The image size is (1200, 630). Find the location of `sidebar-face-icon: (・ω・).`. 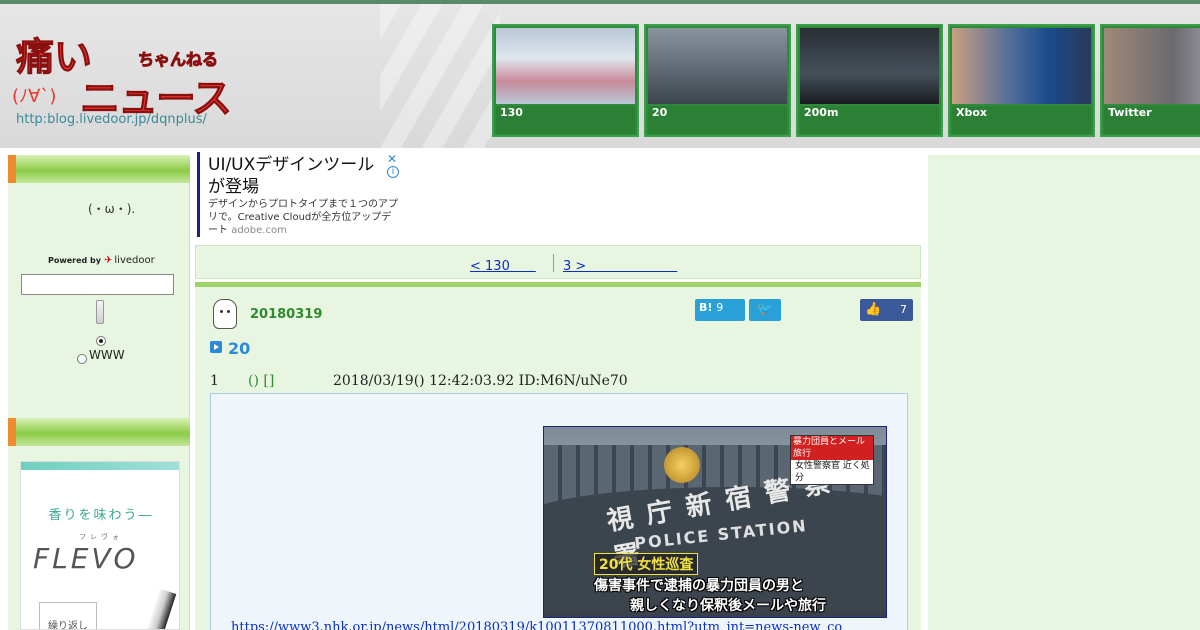

sidebar-face-icon: (・ω・). is located at coordinates (112, 209).